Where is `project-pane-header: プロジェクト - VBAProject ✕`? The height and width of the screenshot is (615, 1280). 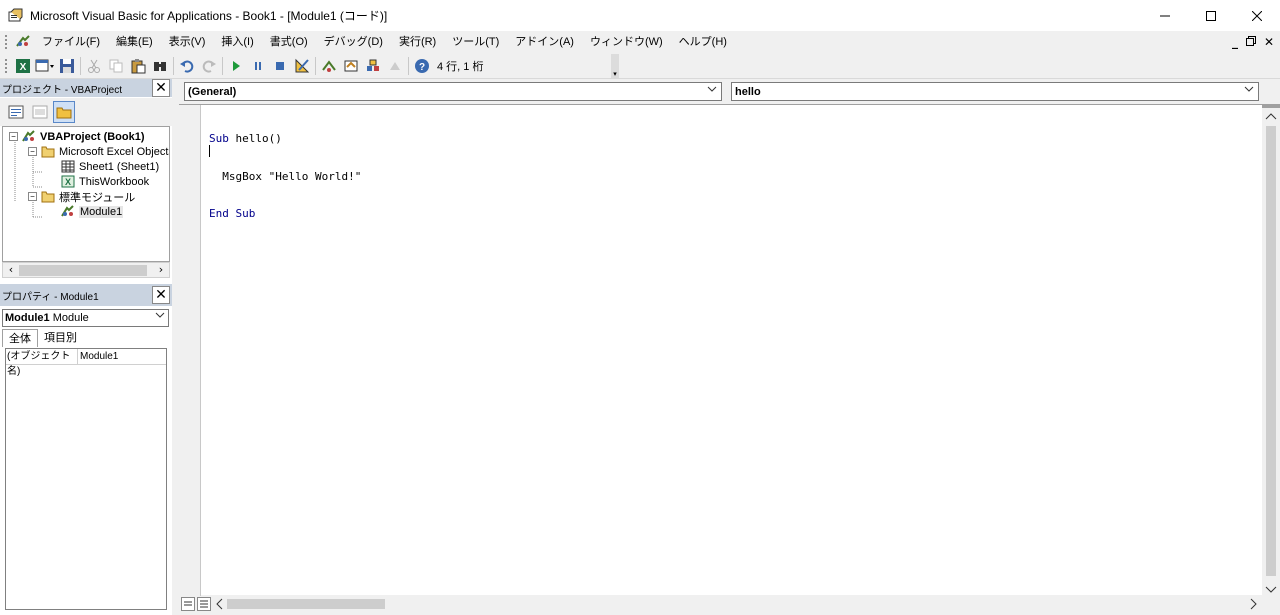 project-pane-header: プロジェクト - VBAProject ✕ is located at coordinates (86, 88).